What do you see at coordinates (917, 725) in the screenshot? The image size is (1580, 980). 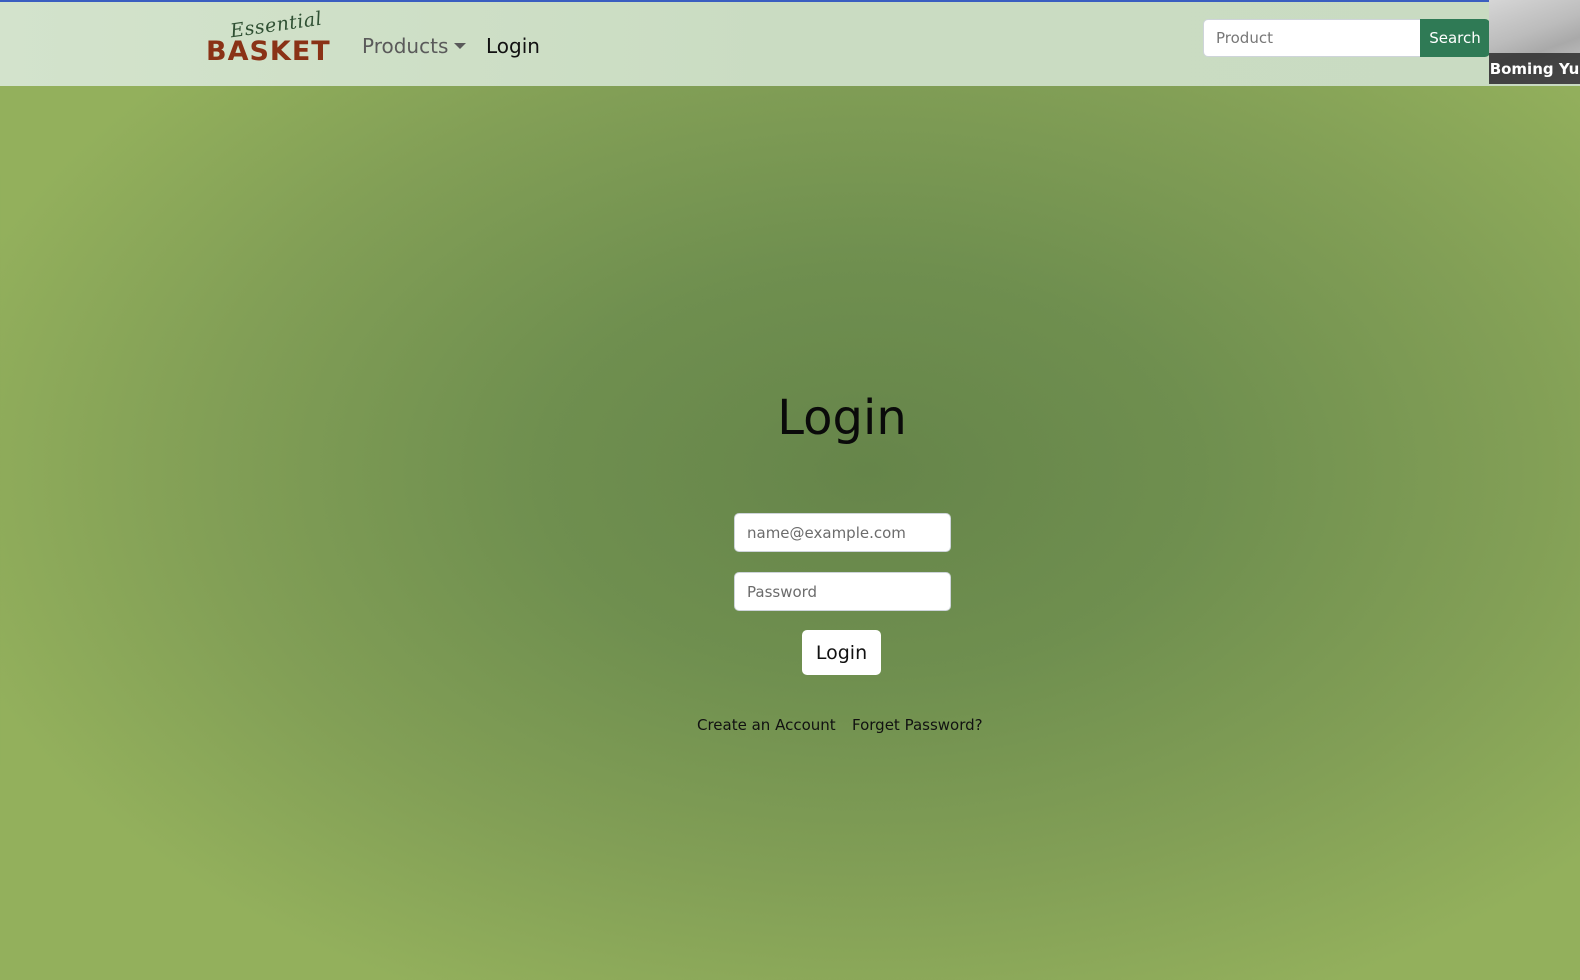 I see `forgot-password-link: Forget Password?` at bounding box center [917, 725].